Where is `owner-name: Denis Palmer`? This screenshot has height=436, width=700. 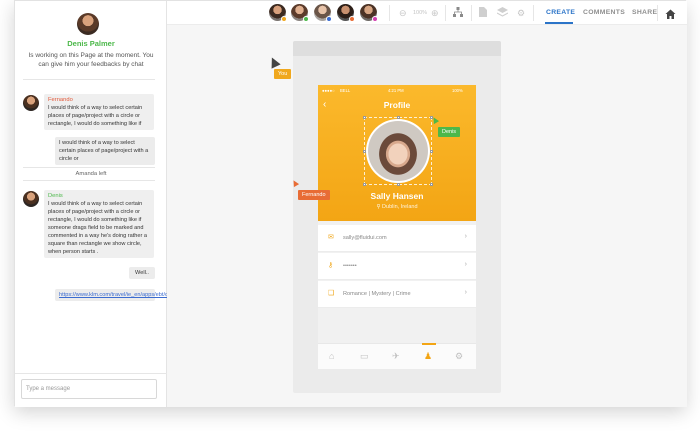
owner-name: Denis Palmer is located at coordinates (91, 43).